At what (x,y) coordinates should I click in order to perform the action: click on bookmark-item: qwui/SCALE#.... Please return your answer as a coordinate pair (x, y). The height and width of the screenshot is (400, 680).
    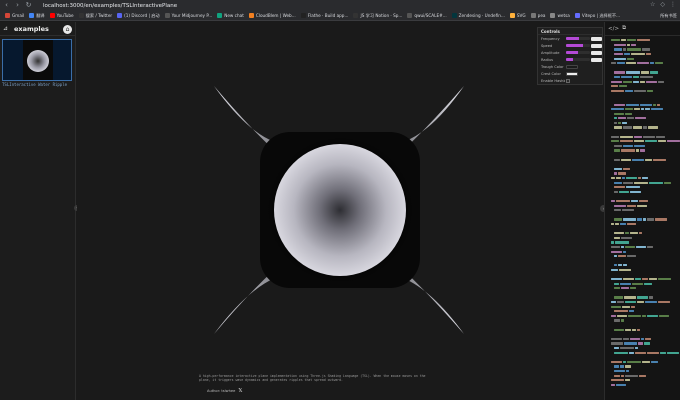
    Looking at the image, I should click on (427, 15).